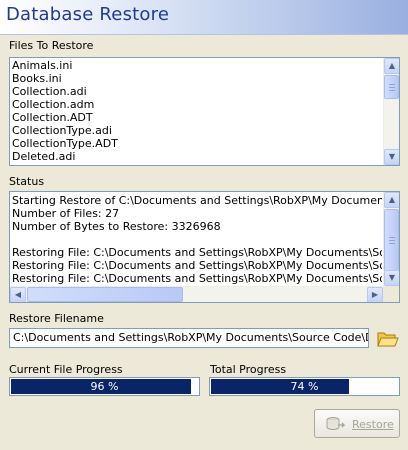  What do you see at coordinates (66, 369) in the screenshot?
I see `current-progress-label: Current File Progress` at bounding box center [66, 369].